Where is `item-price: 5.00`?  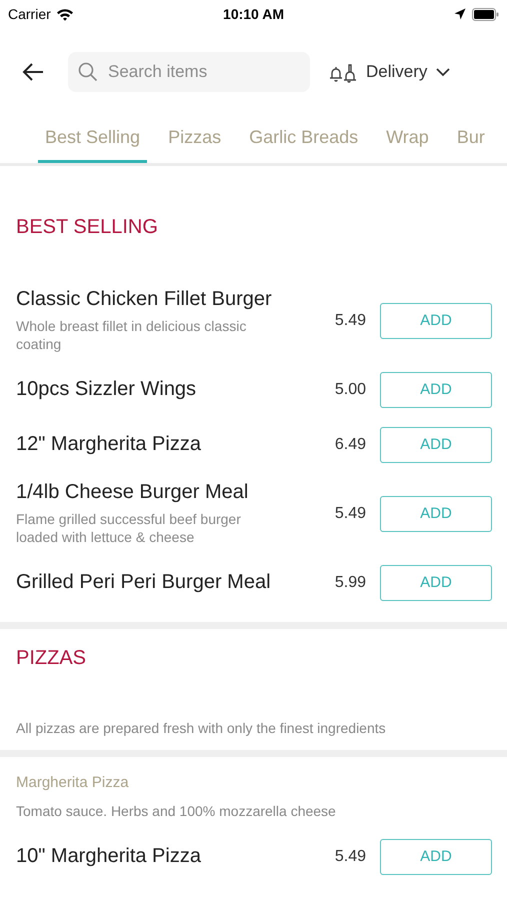 item-price: 5.00 is located at coordinates (350, 389).